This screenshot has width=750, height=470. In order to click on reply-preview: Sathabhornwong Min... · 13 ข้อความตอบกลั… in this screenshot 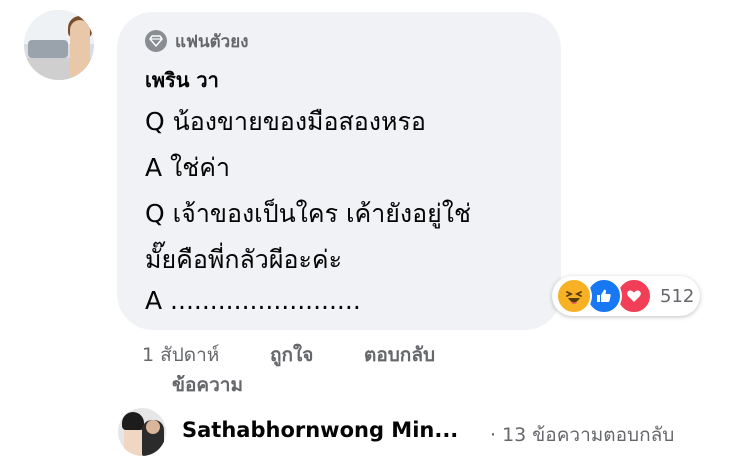, I will do `click(434, 434)`.